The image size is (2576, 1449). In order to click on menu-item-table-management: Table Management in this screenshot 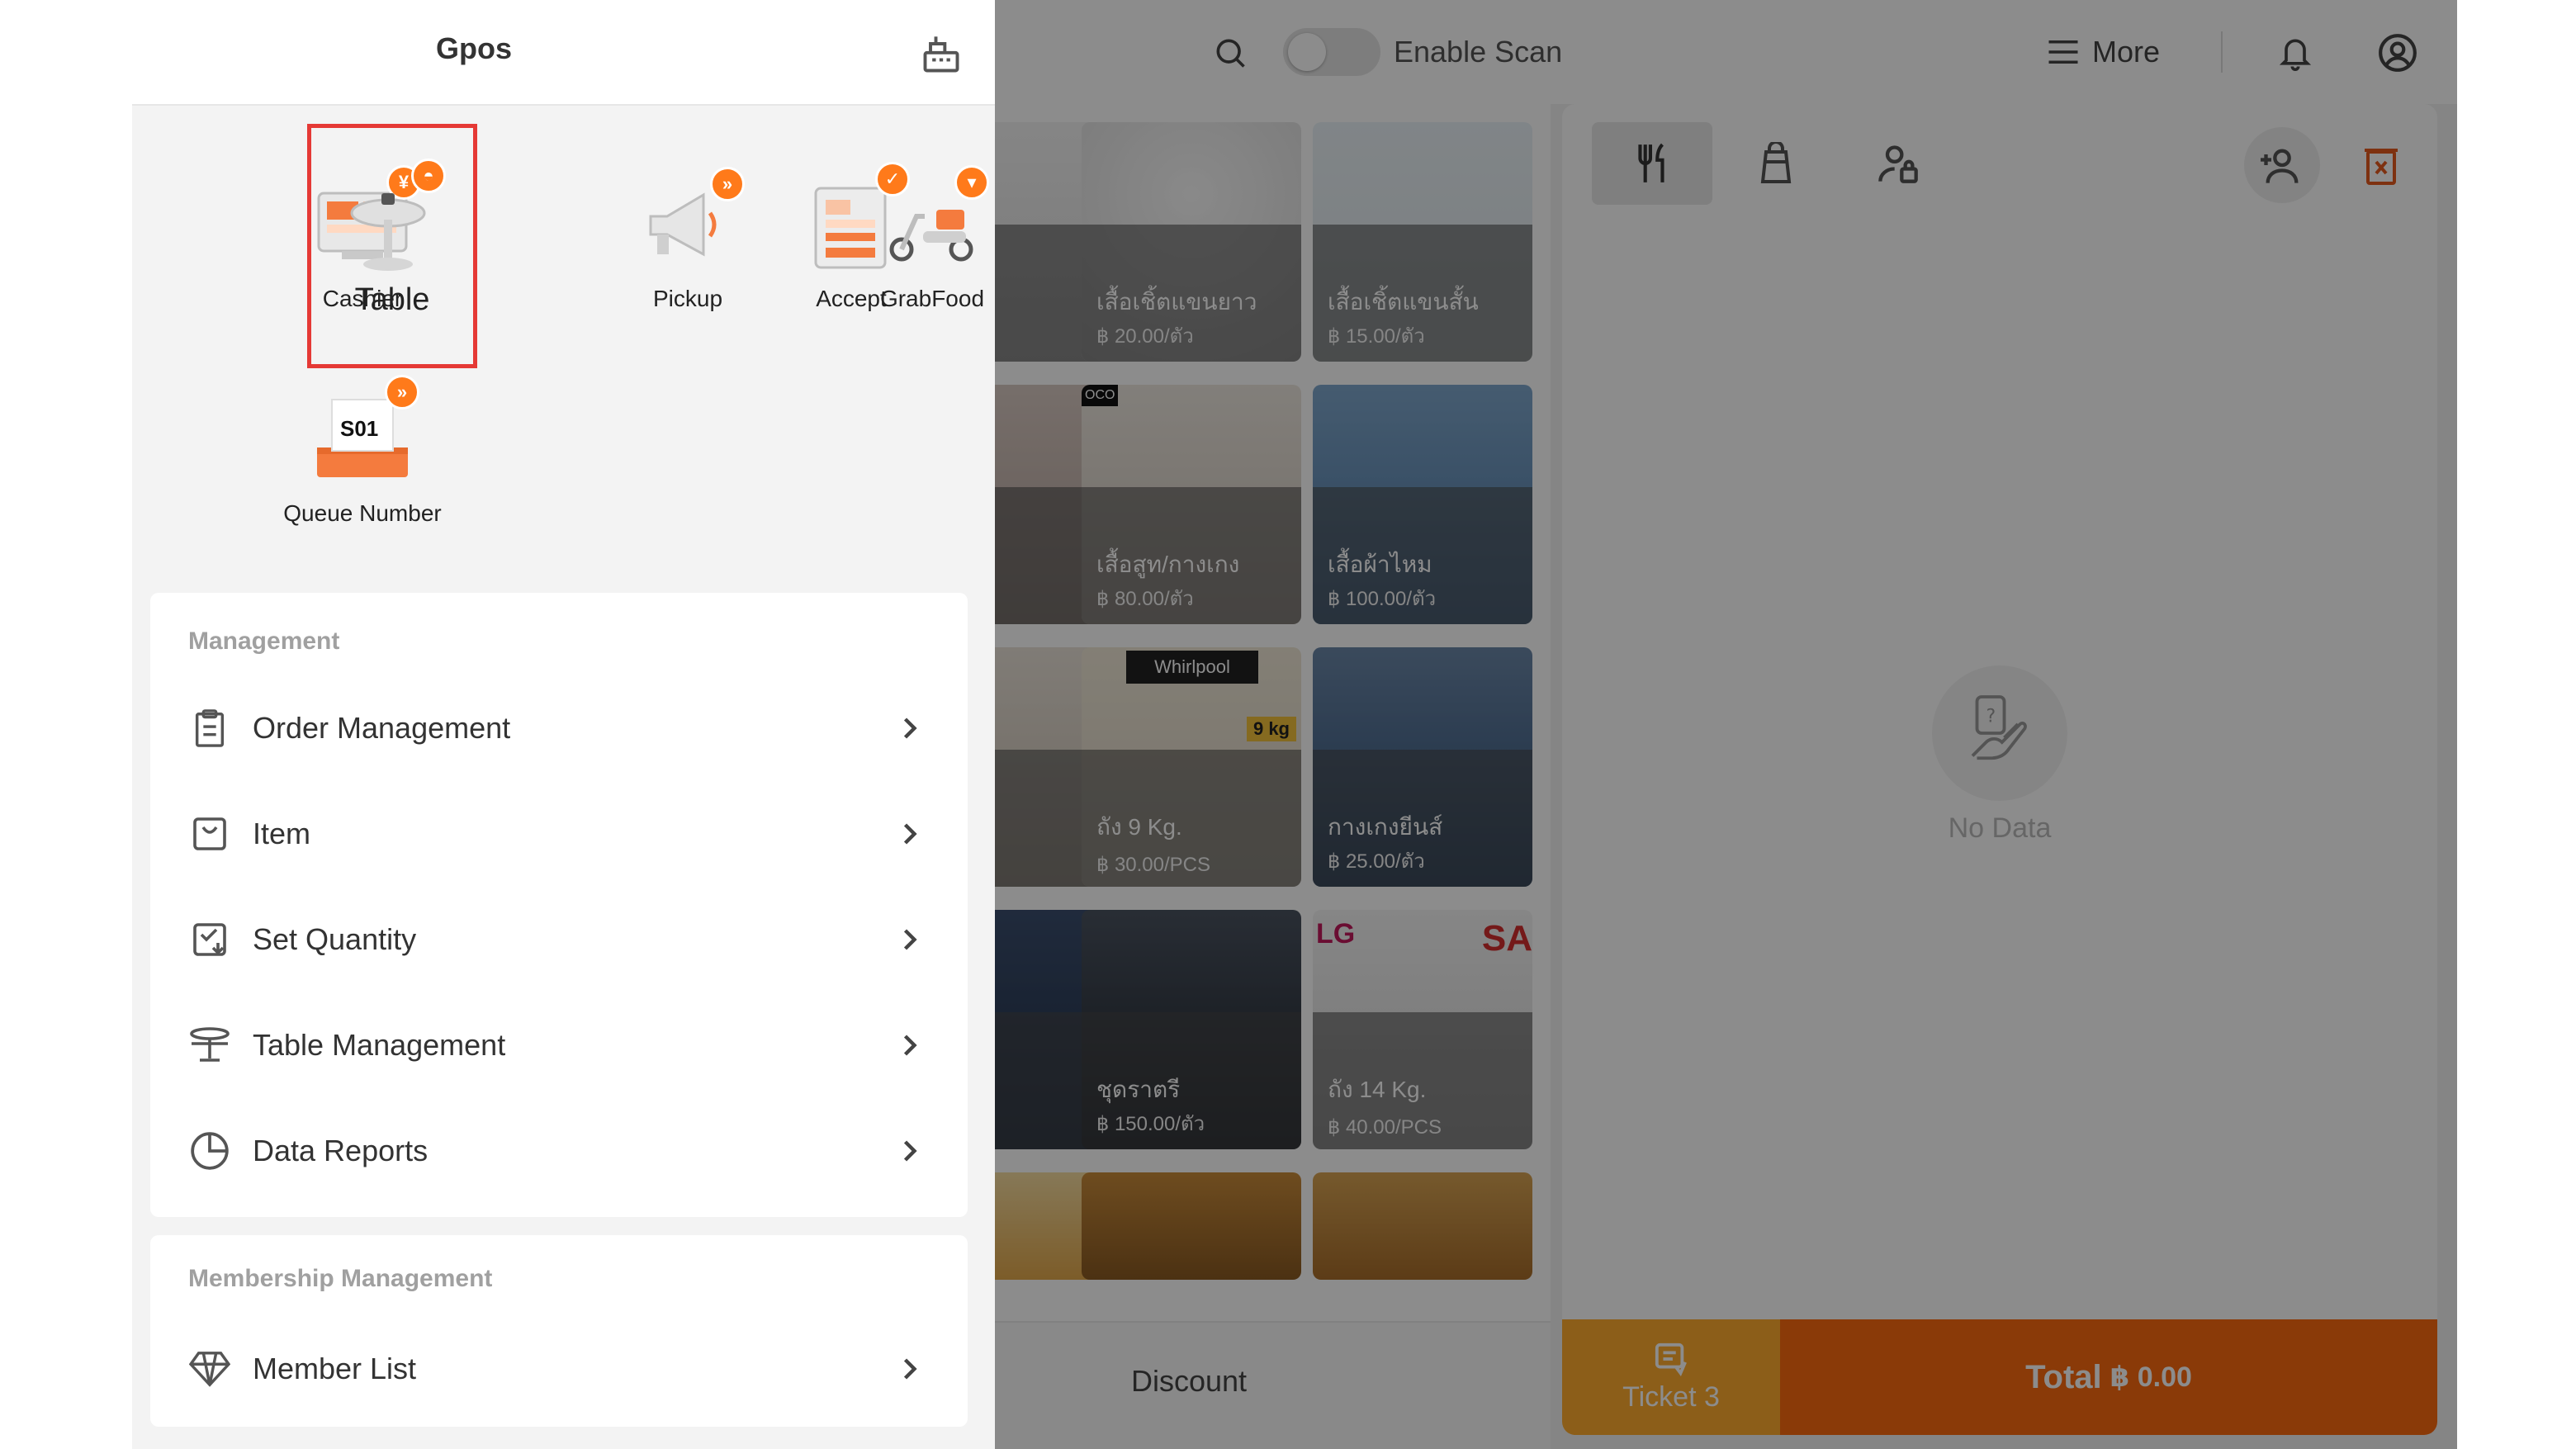, I will do `click(559, 1045)`.